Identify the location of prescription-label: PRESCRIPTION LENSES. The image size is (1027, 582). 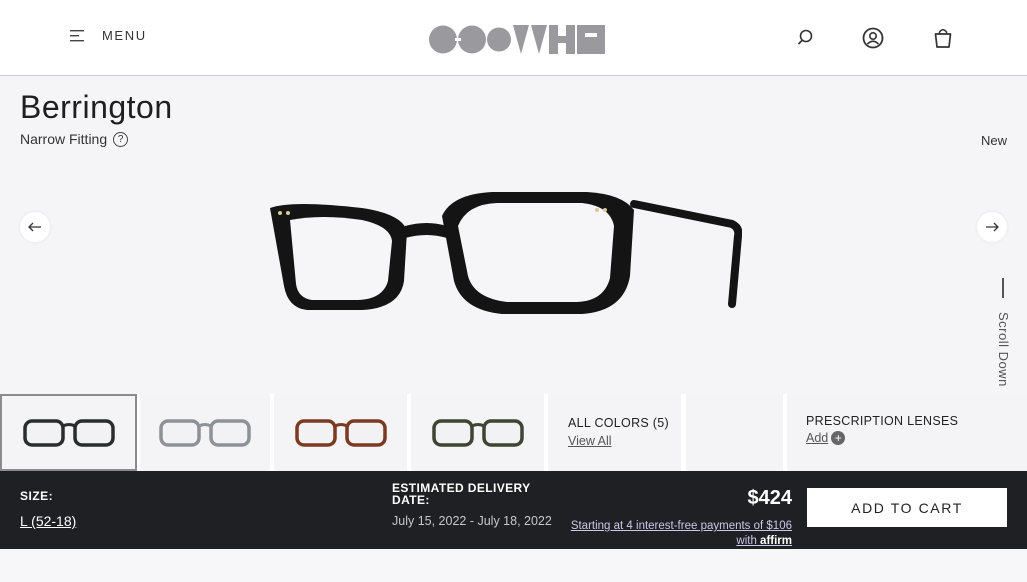
(882, 421).